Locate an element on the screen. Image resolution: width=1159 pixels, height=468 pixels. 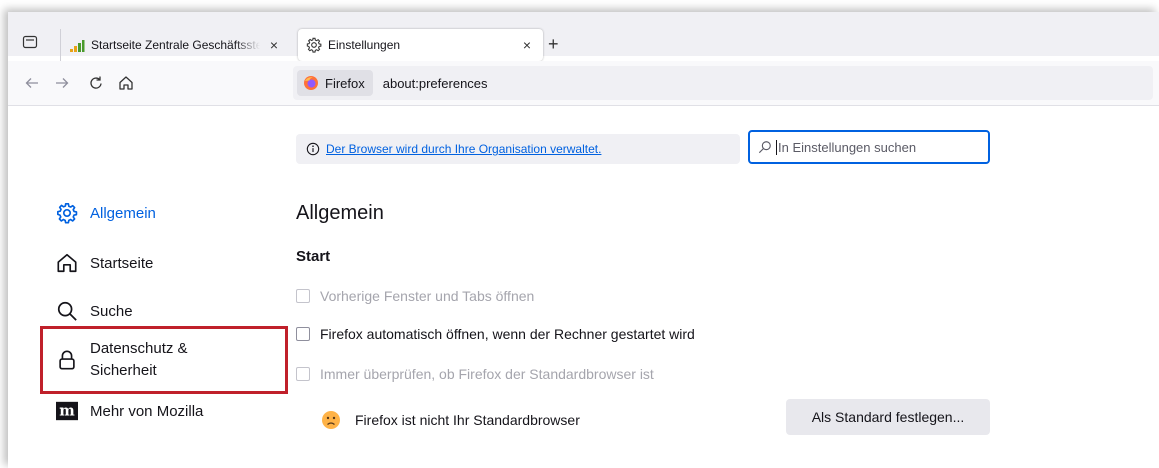
sidebar-item-startseite: Startseite is located at coordinates (104, 263).